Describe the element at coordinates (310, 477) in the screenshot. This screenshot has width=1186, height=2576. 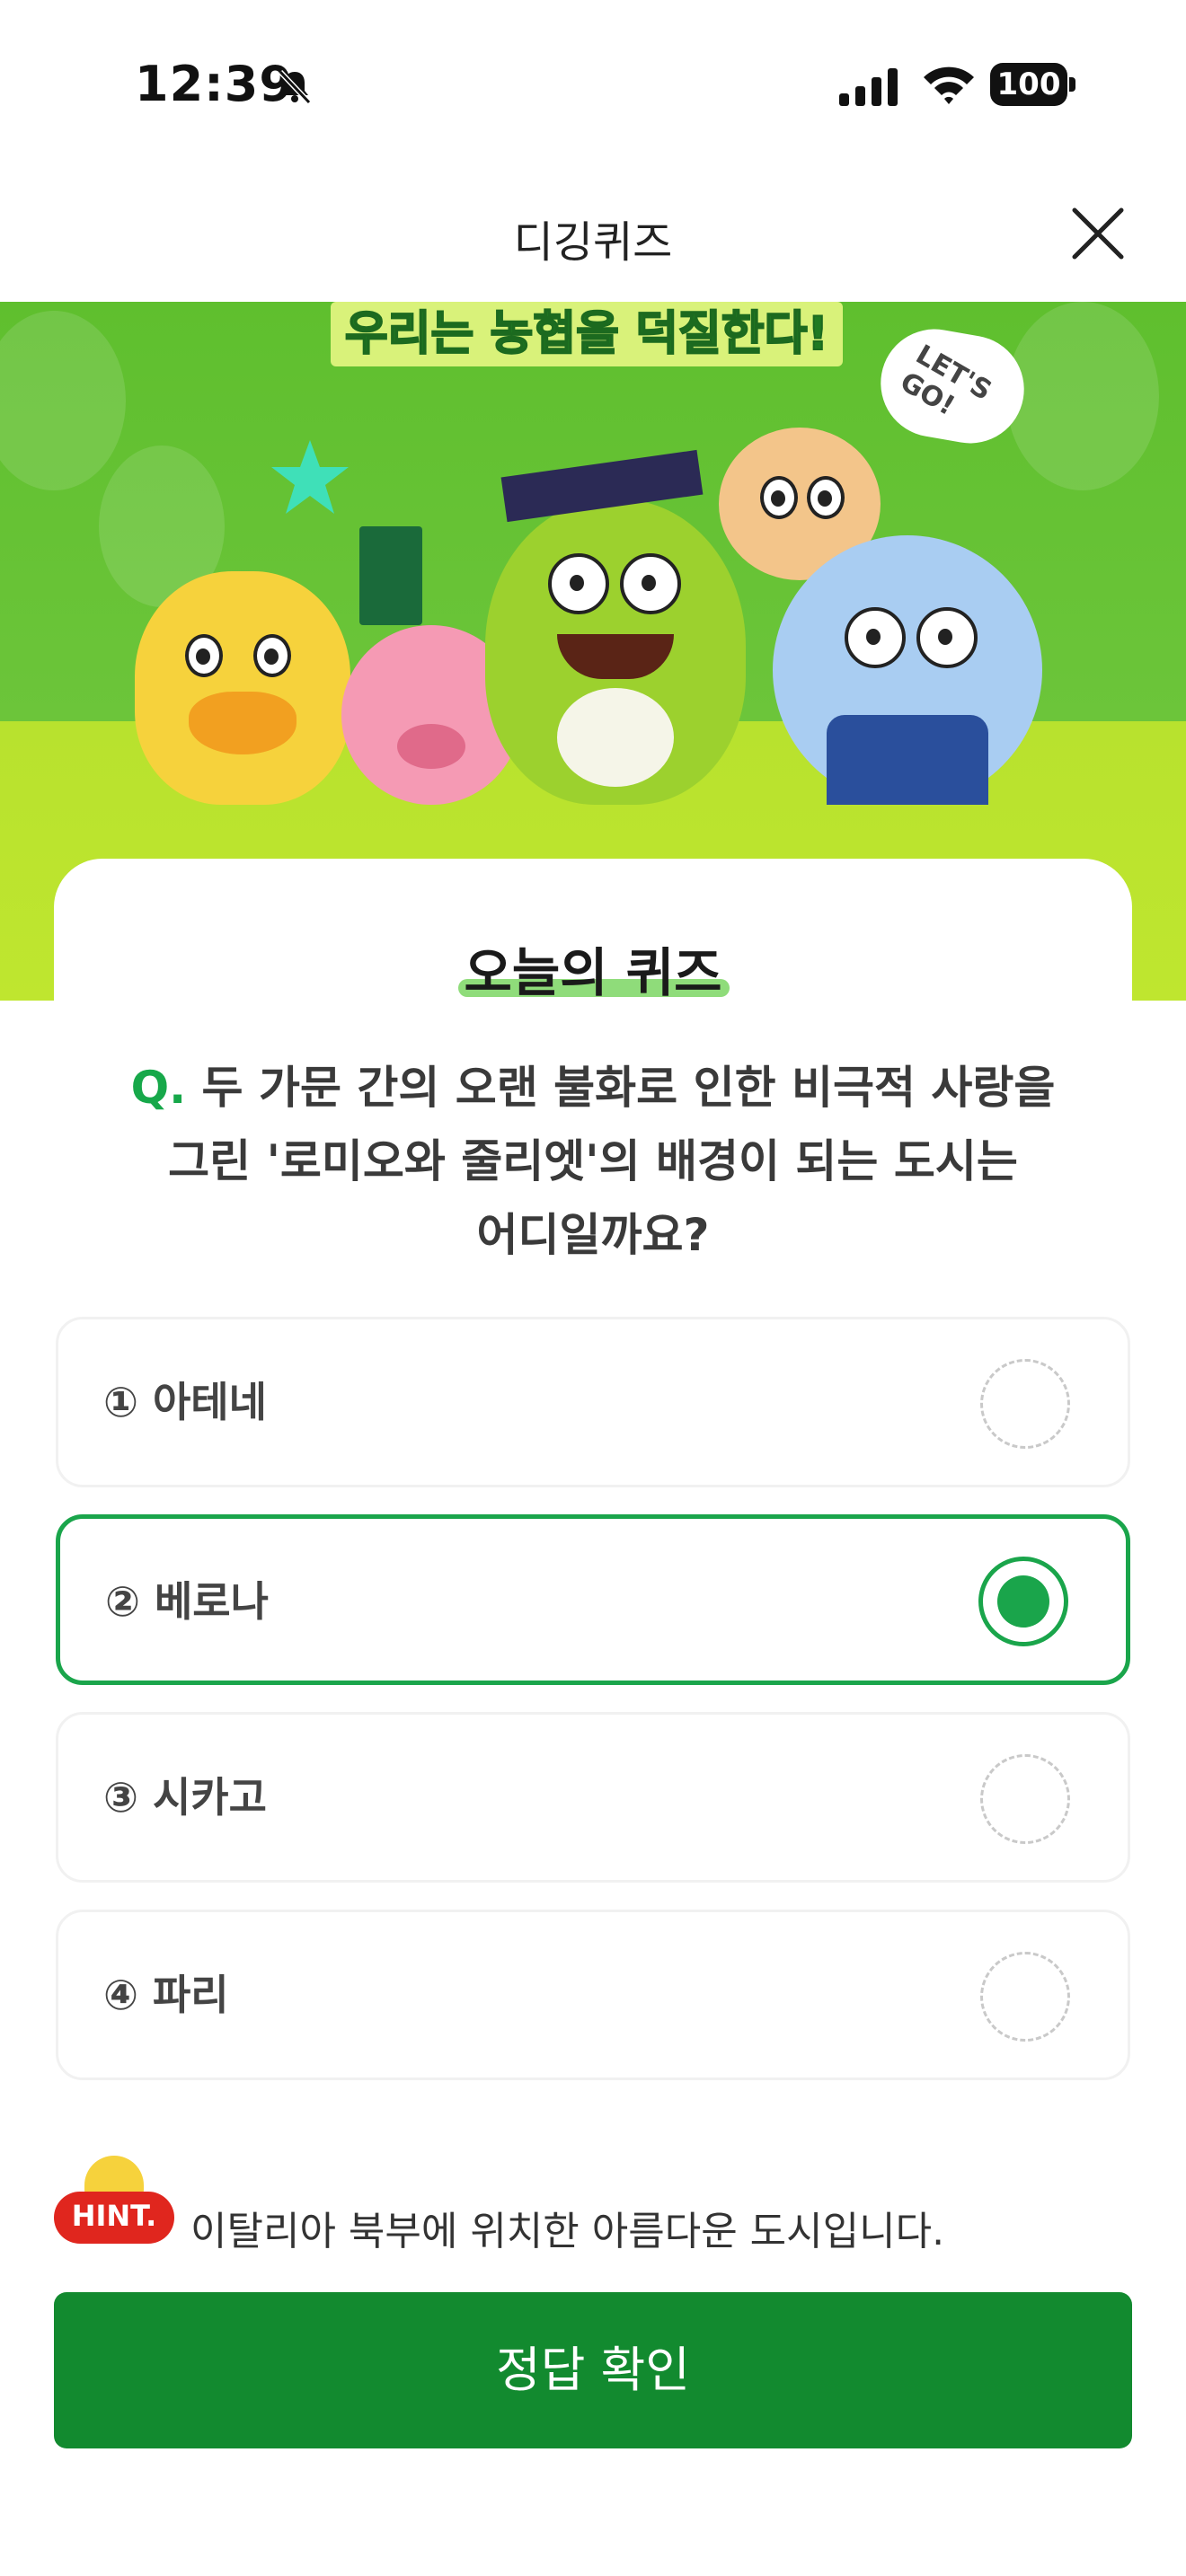
I see `star-icon` at that location.